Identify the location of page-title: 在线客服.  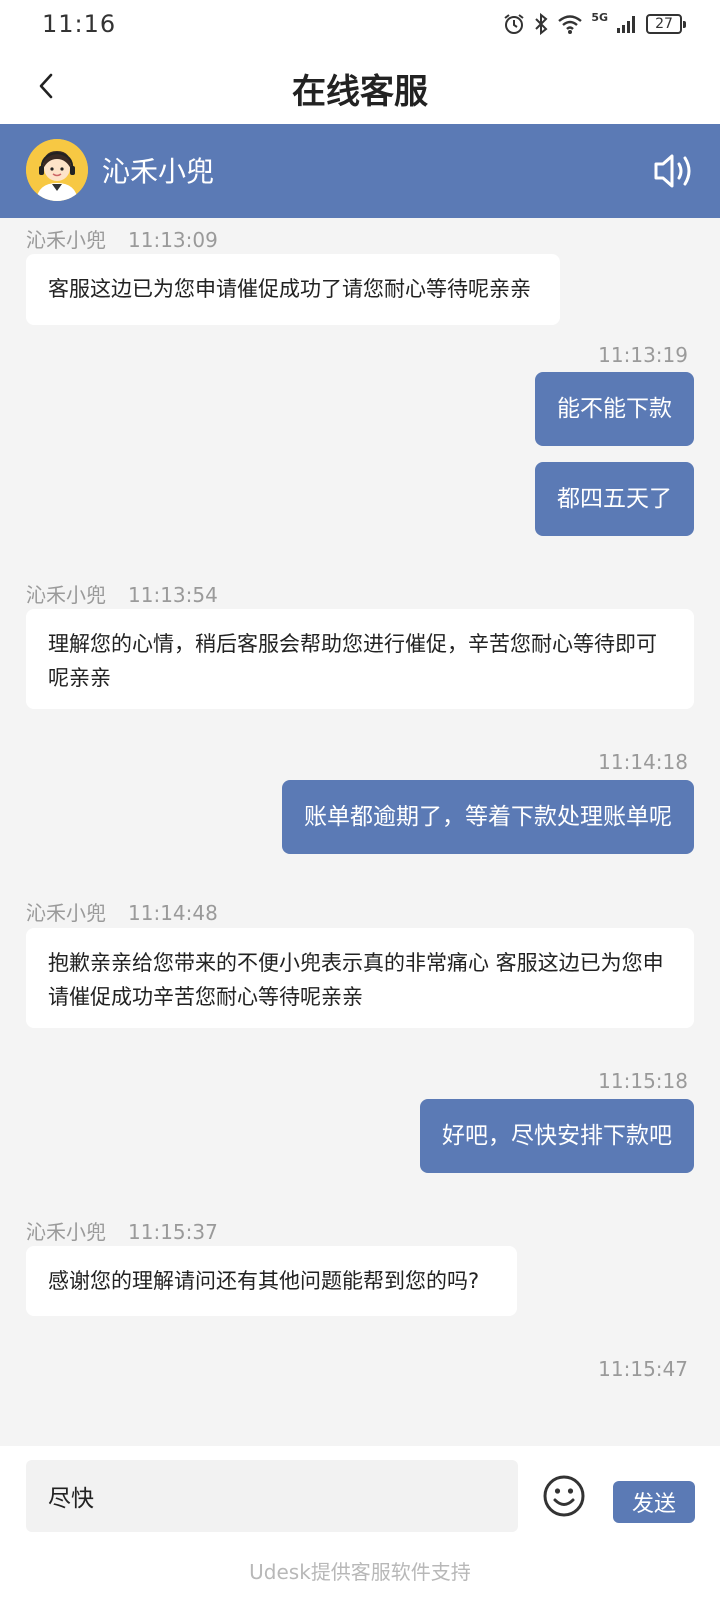
(360, 92).